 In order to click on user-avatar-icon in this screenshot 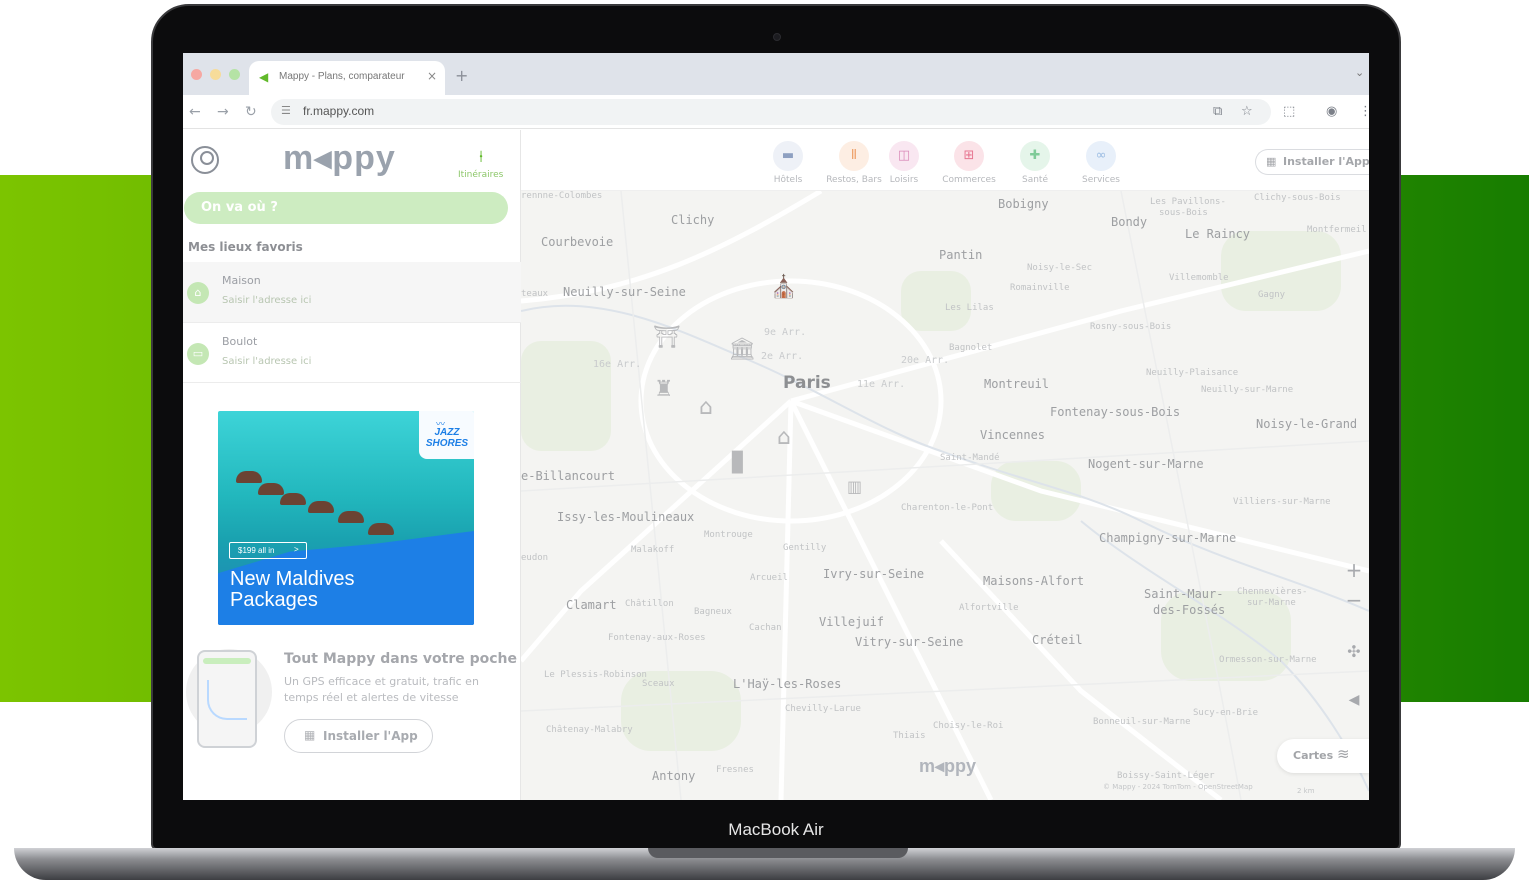, I will do `click(205, 160)`.